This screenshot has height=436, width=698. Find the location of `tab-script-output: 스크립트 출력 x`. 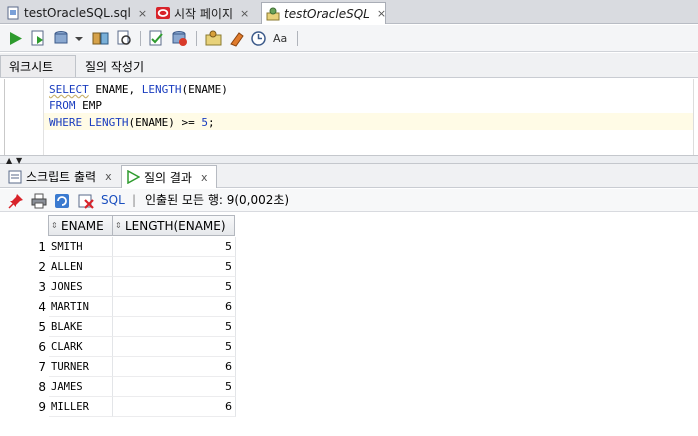

tab-script-output: 스크립트 출력 x is located at coordinates (60, 176).